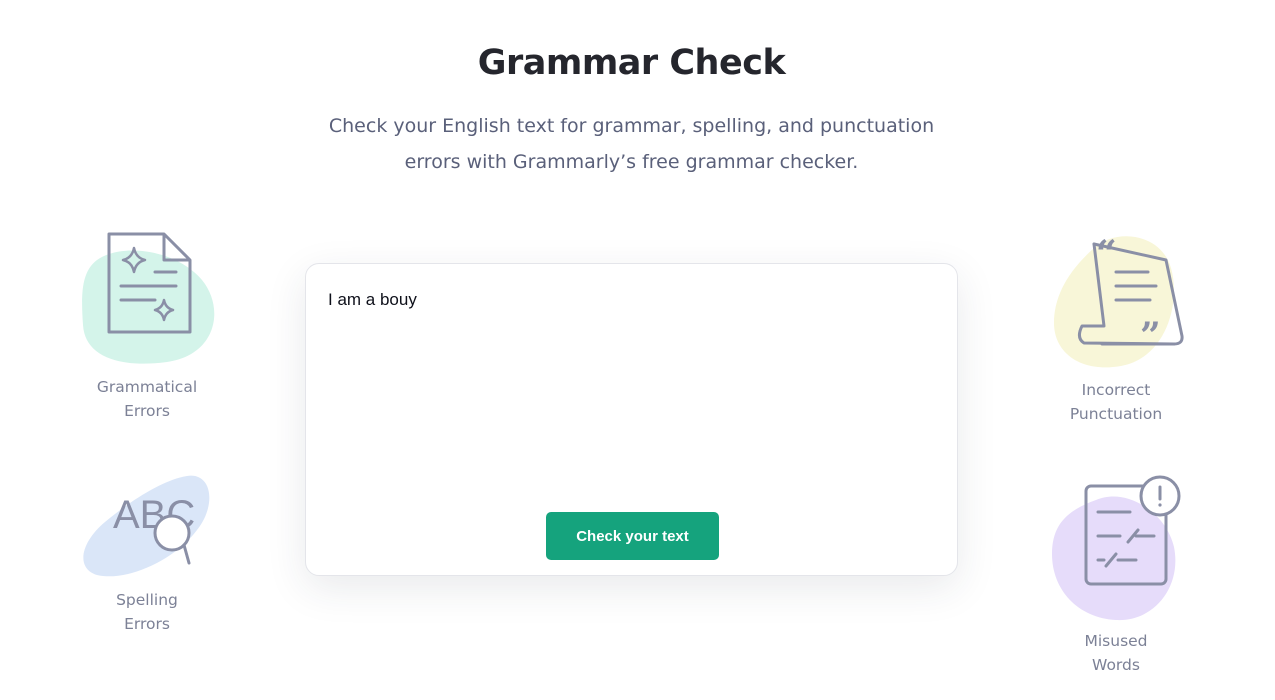  Describe the element at coordinates (146, 526) in the screenshot. I see `abc-magnifier-icon: ABC` at that location.